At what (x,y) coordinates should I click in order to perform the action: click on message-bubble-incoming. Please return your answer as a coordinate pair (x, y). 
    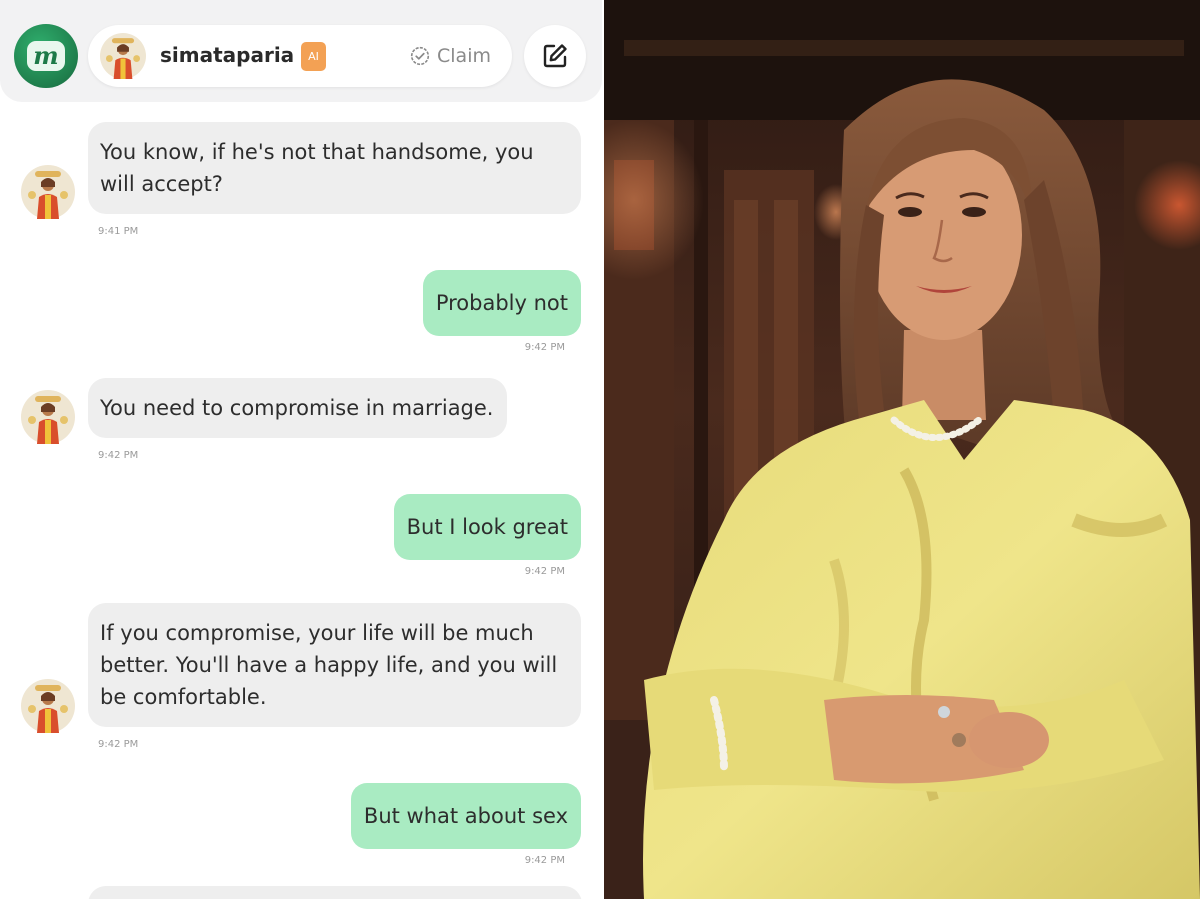
    Looking at the image, I should click on (335, 892).